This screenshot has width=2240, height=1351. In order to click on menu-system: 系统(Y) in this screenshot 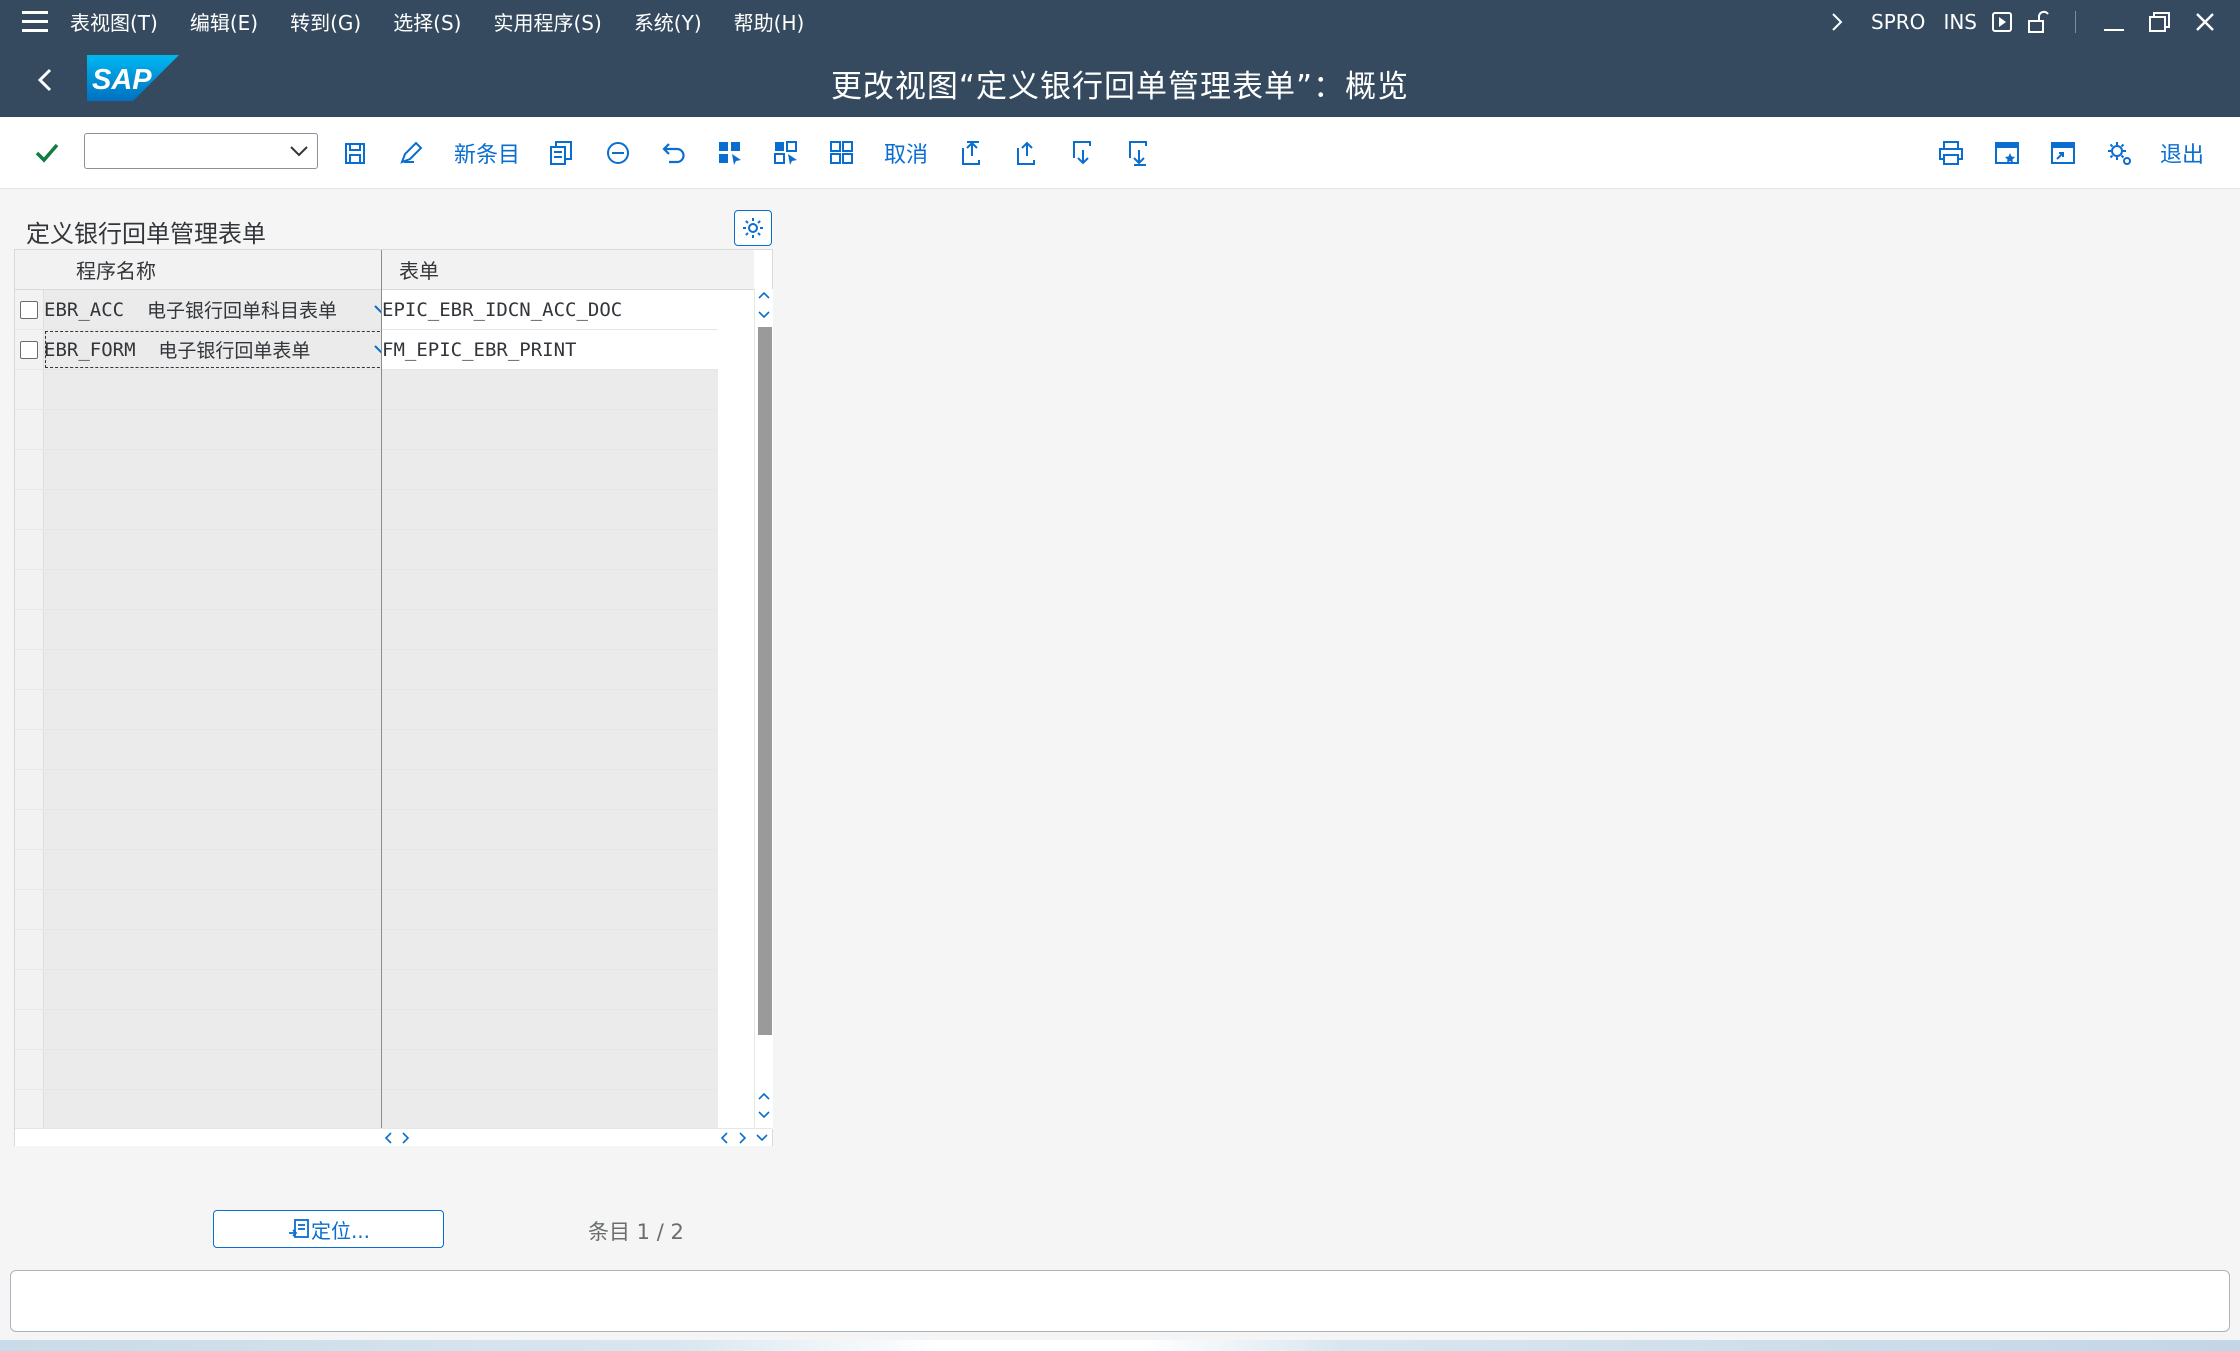, I will do `click(668, 21)`.